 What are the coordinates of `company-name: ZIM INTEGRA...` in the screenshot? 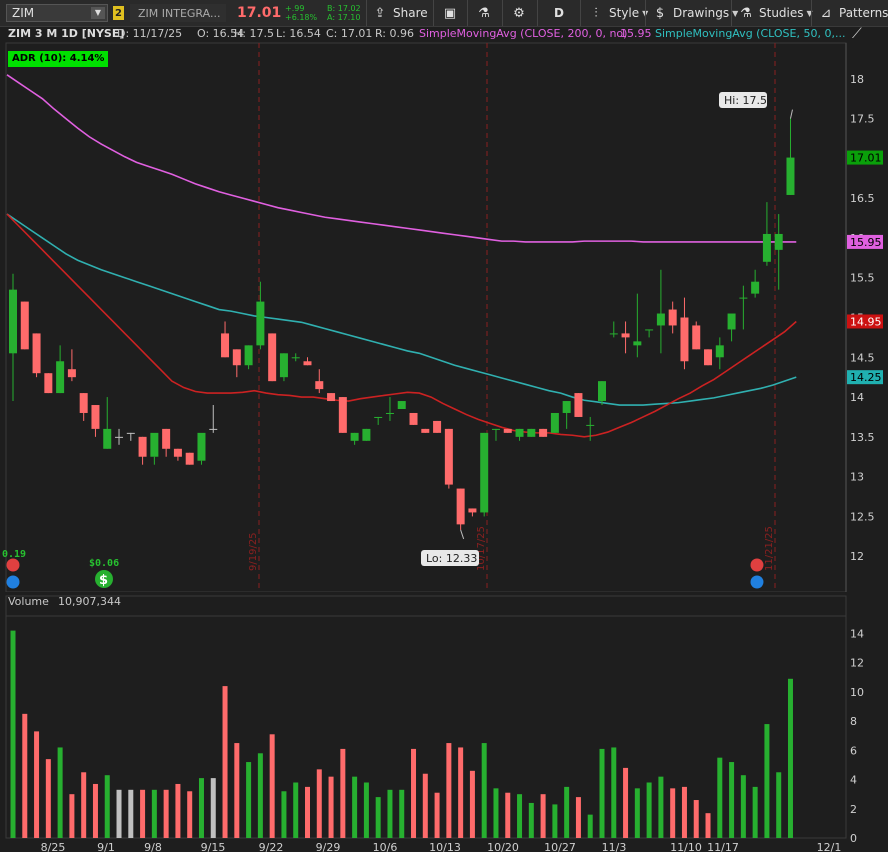 It's located at (178, 13).